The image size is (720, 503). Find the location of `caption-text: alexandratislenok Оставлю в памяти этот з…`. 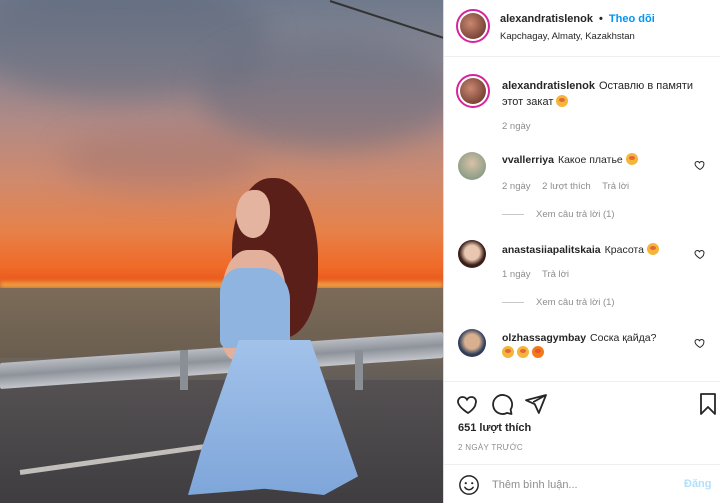

caption-text: alexandratislenok Оставлю в памяти этот з… is located at coordinates (602, 94).